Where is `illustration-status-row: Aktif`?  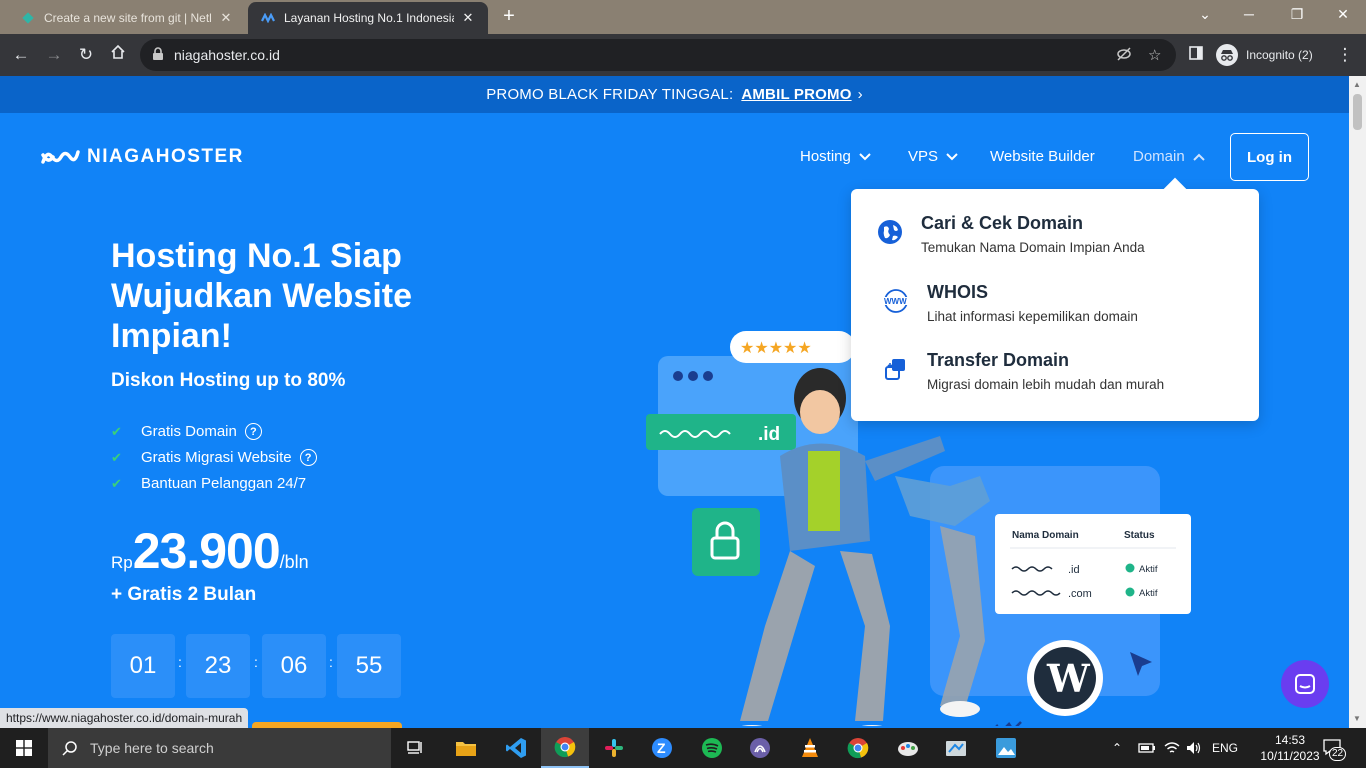
illustration-status-row: Aktif is located at coordinates (1148, 569).